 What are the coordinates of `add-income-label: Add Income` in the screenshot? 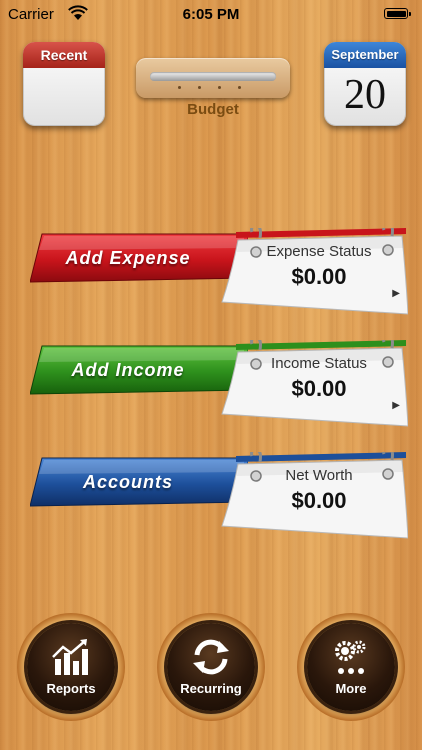 It's located at (128, 370).